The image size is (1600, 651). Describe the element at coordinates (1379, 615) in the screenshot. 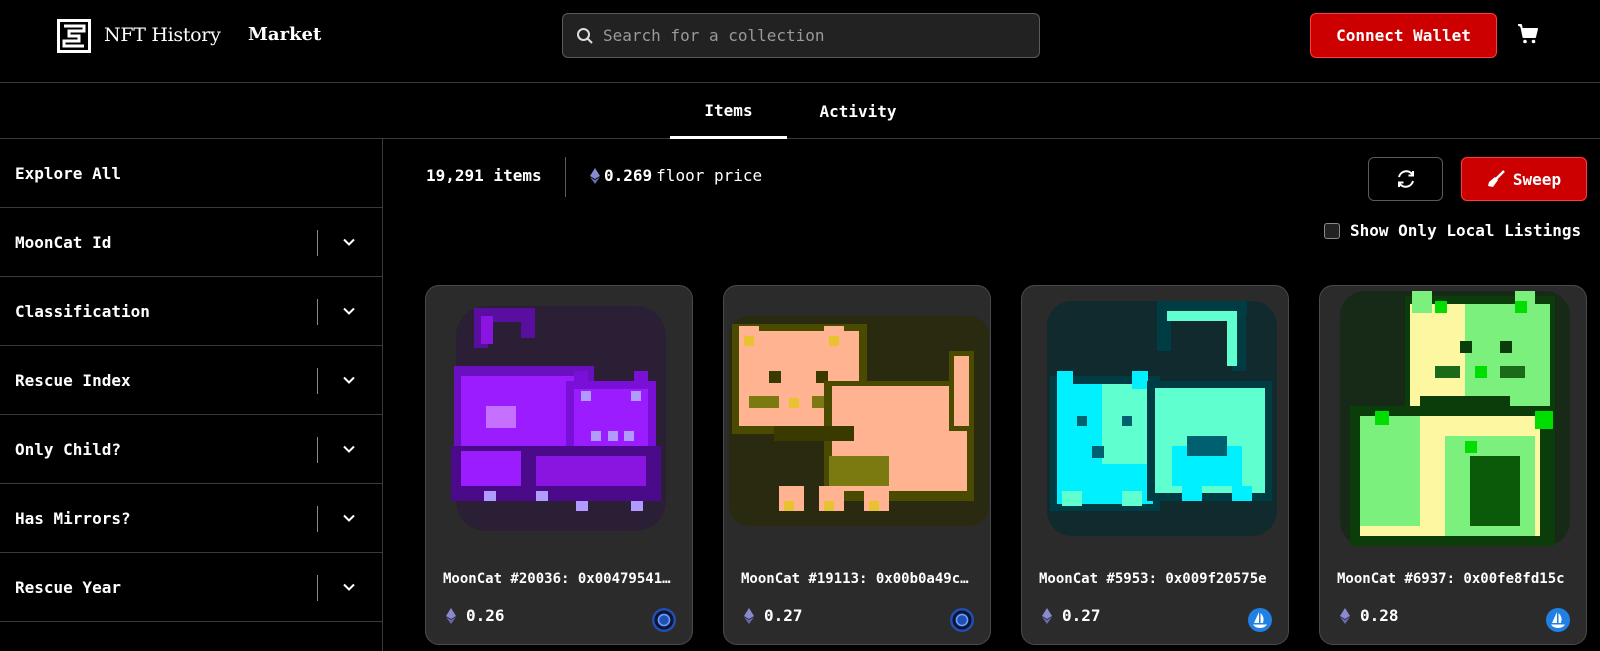

I see `nft-price-value: 0.28` at that location.